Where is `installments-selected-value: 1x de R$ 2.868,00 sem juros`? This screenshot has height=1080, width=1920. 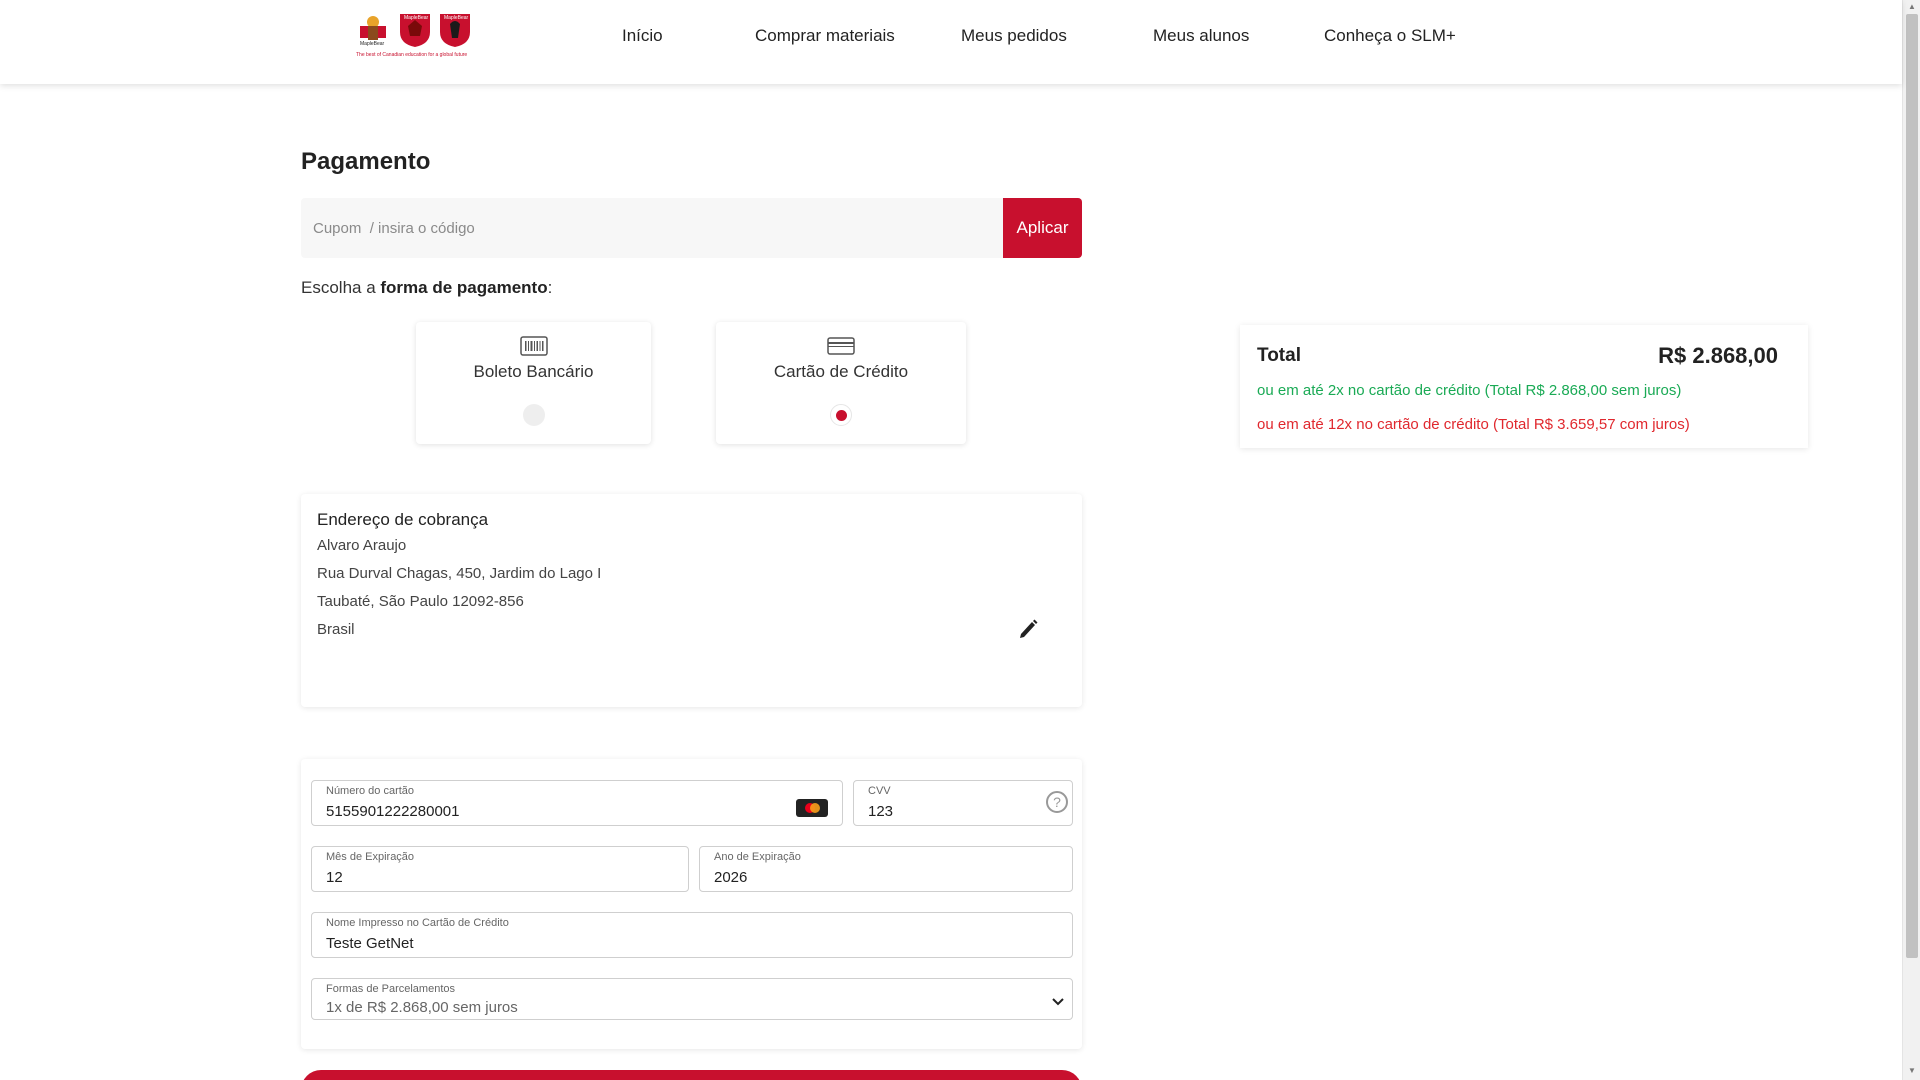
installments-selected-value: 1x de R$ 2.868,00 sem juros is located at coordinates (422, 1007).